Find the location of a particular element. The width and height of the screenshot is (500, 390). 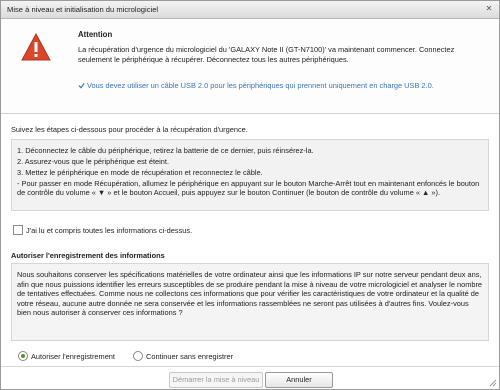

cancel-button: Annuler is located at coordinates (299, 380).